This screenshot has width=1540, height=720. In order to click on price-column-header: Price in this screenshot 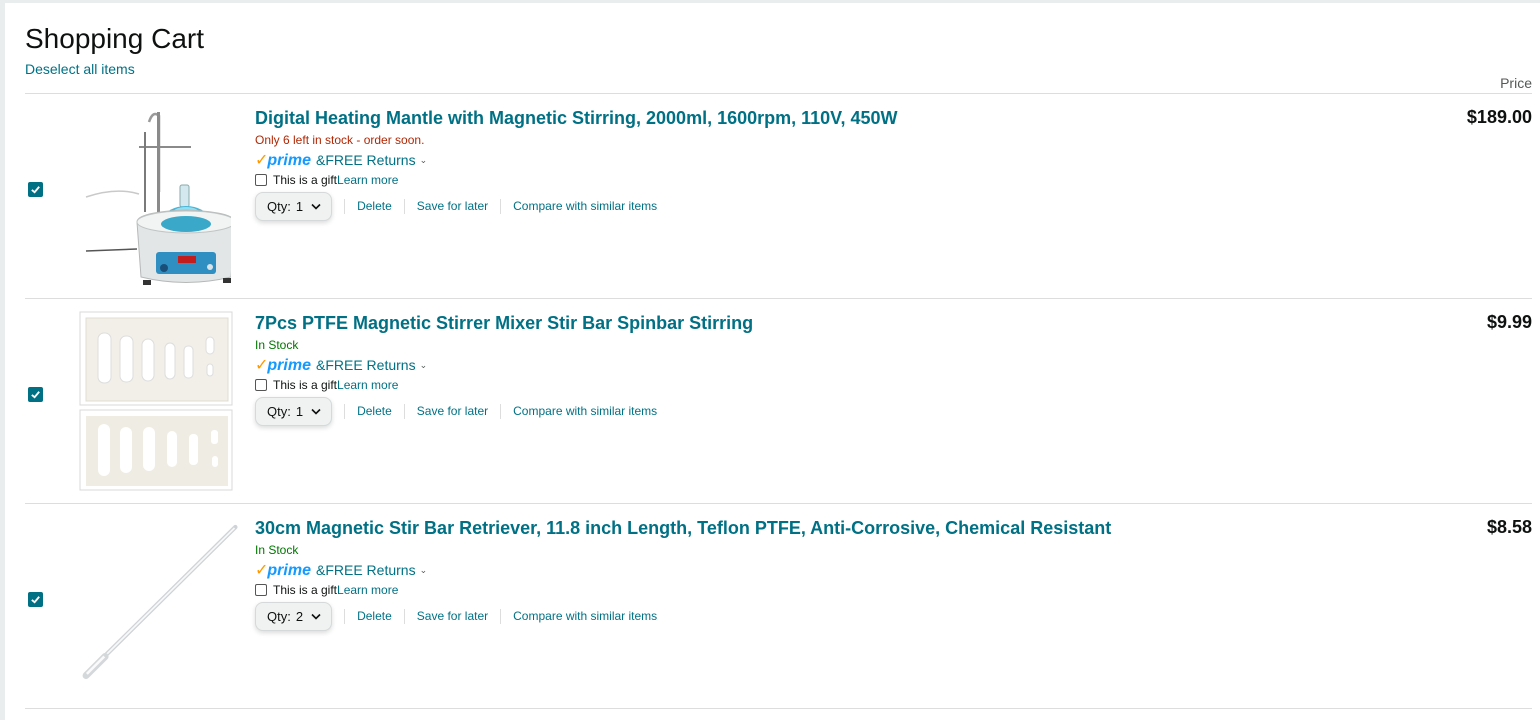, I will do `click(1516, 83)`.